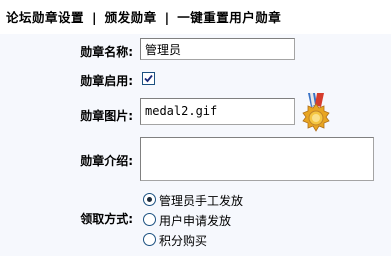  I want to click on top-navigation: 论坛勋章设置 | 颁发勋章 | 一键重置用户勋章, so click(195, 16).